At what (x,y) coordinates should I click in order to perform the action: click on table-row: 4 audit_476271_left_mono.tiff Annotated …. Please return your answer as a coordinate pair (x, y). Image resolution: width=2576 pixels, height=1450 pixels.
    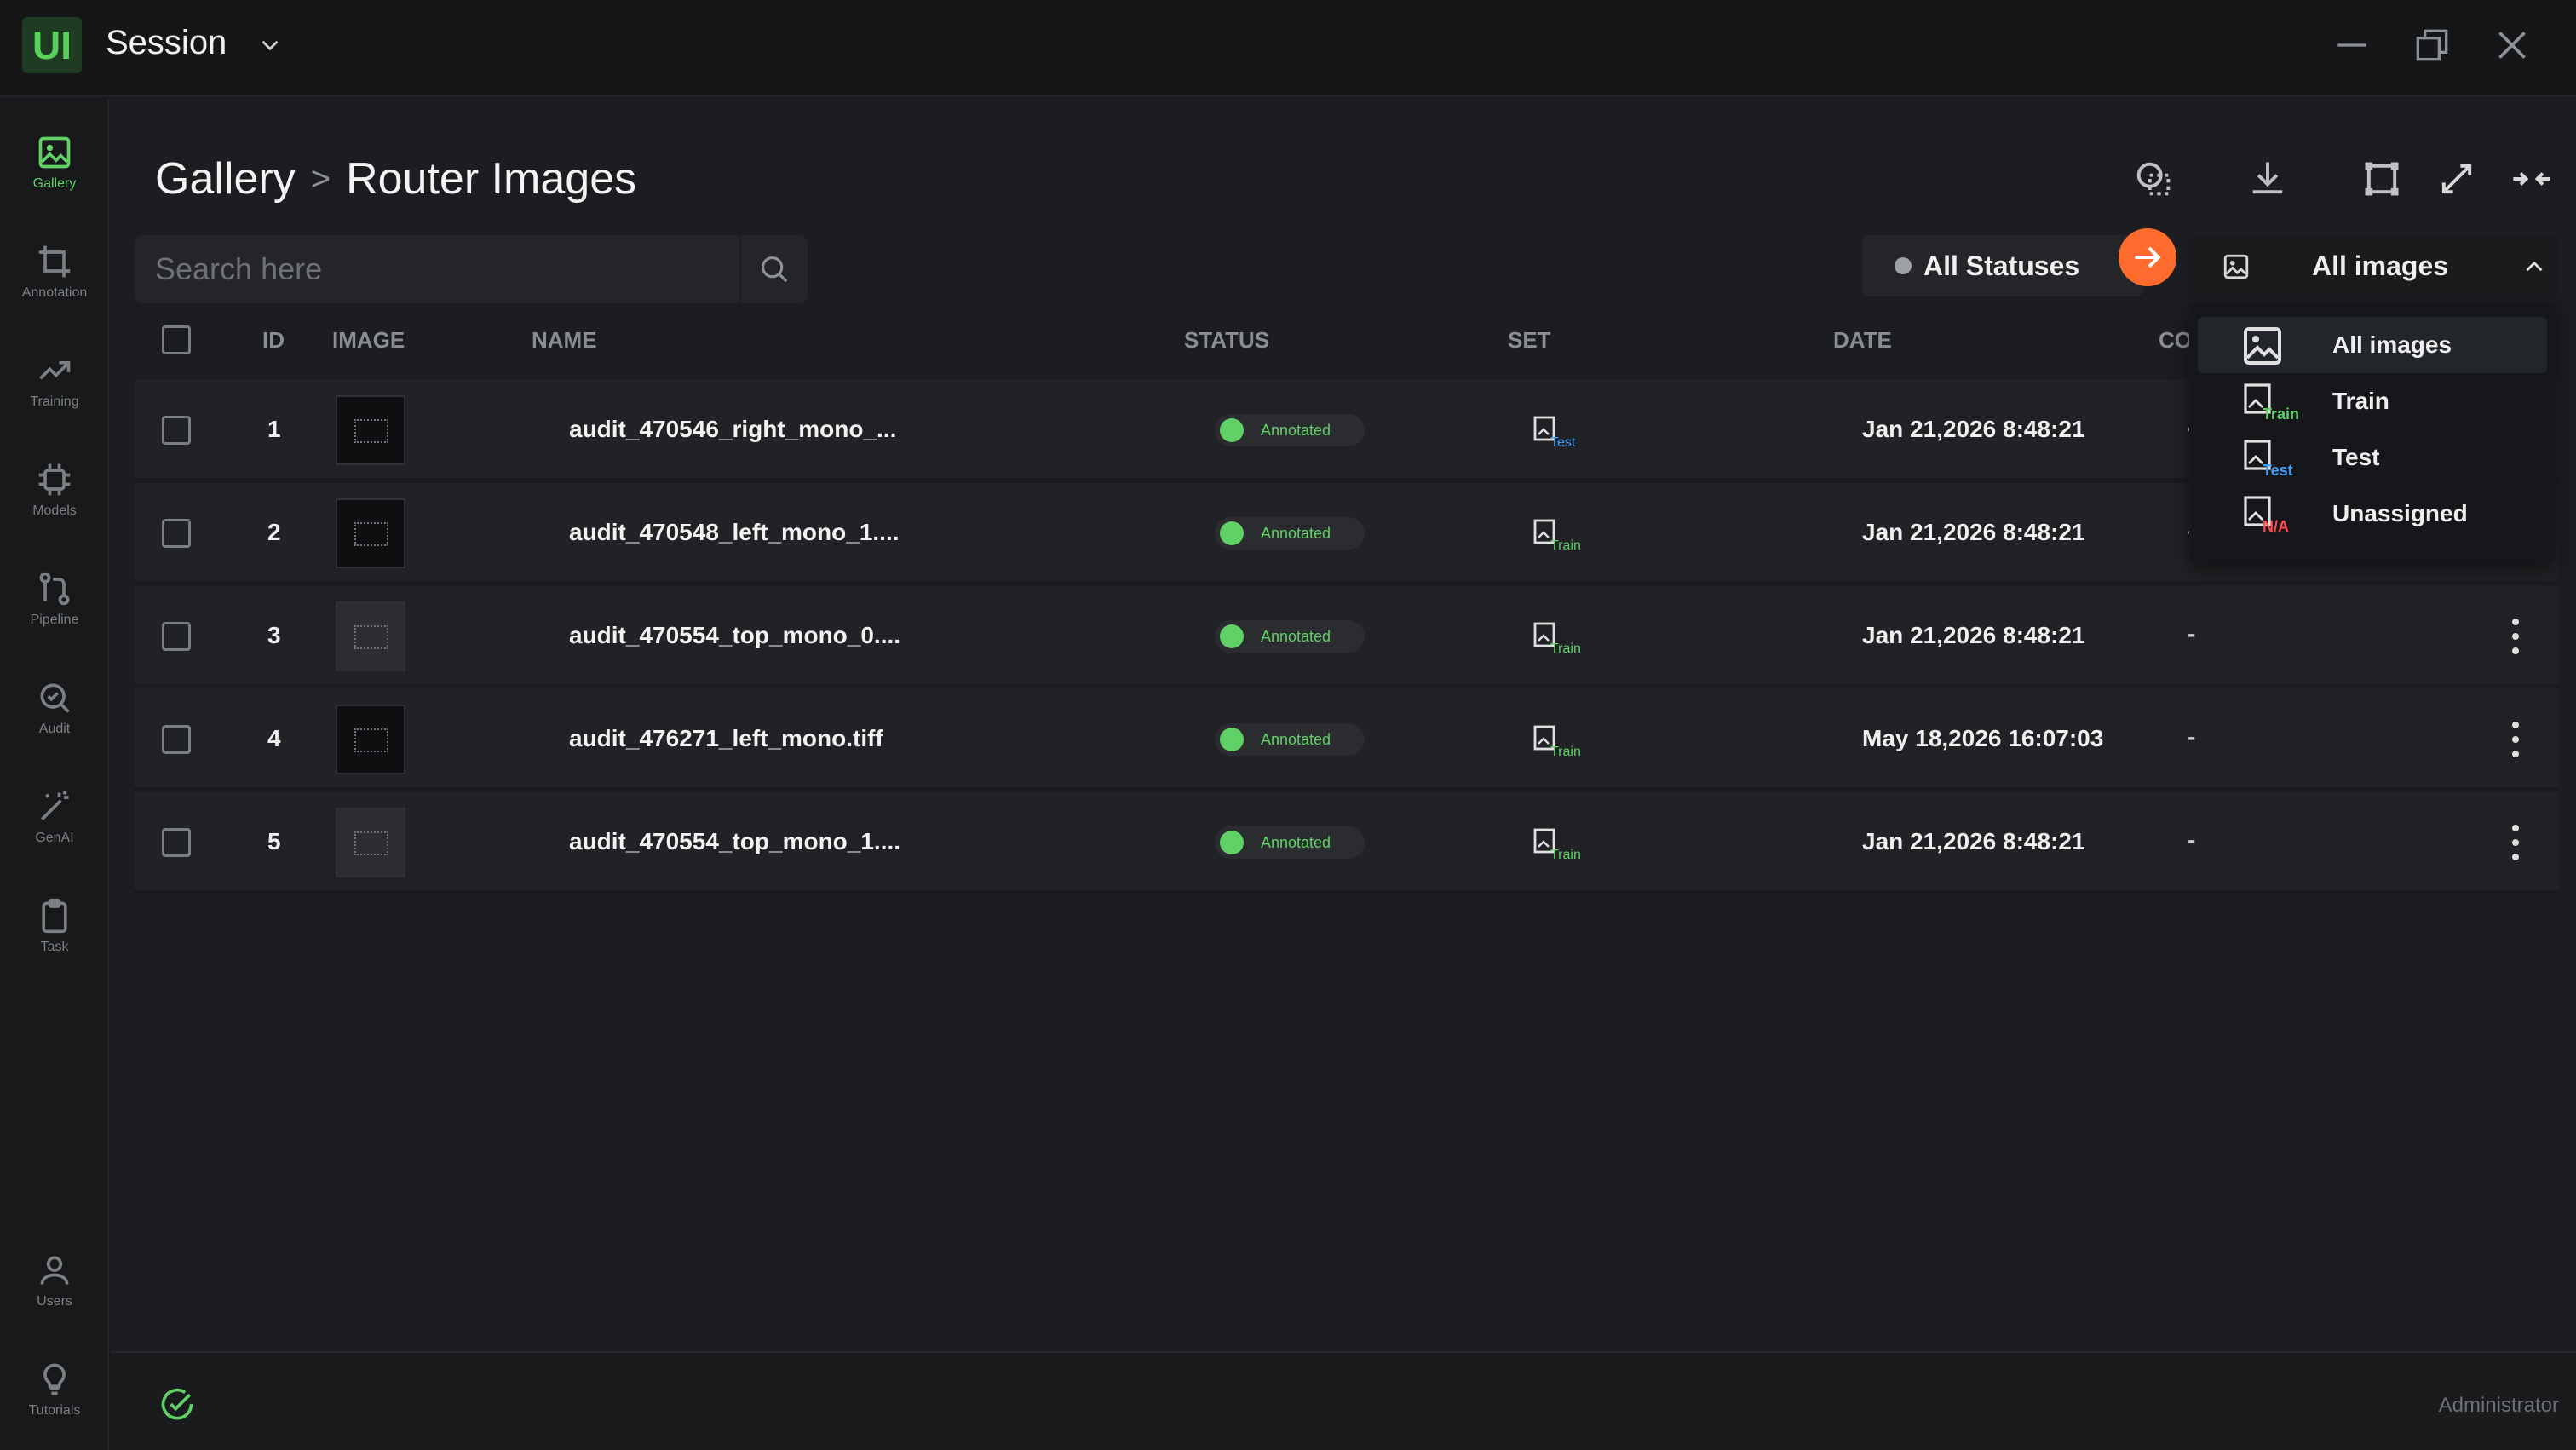
    Looking at the image, I should click on (1347, 739).